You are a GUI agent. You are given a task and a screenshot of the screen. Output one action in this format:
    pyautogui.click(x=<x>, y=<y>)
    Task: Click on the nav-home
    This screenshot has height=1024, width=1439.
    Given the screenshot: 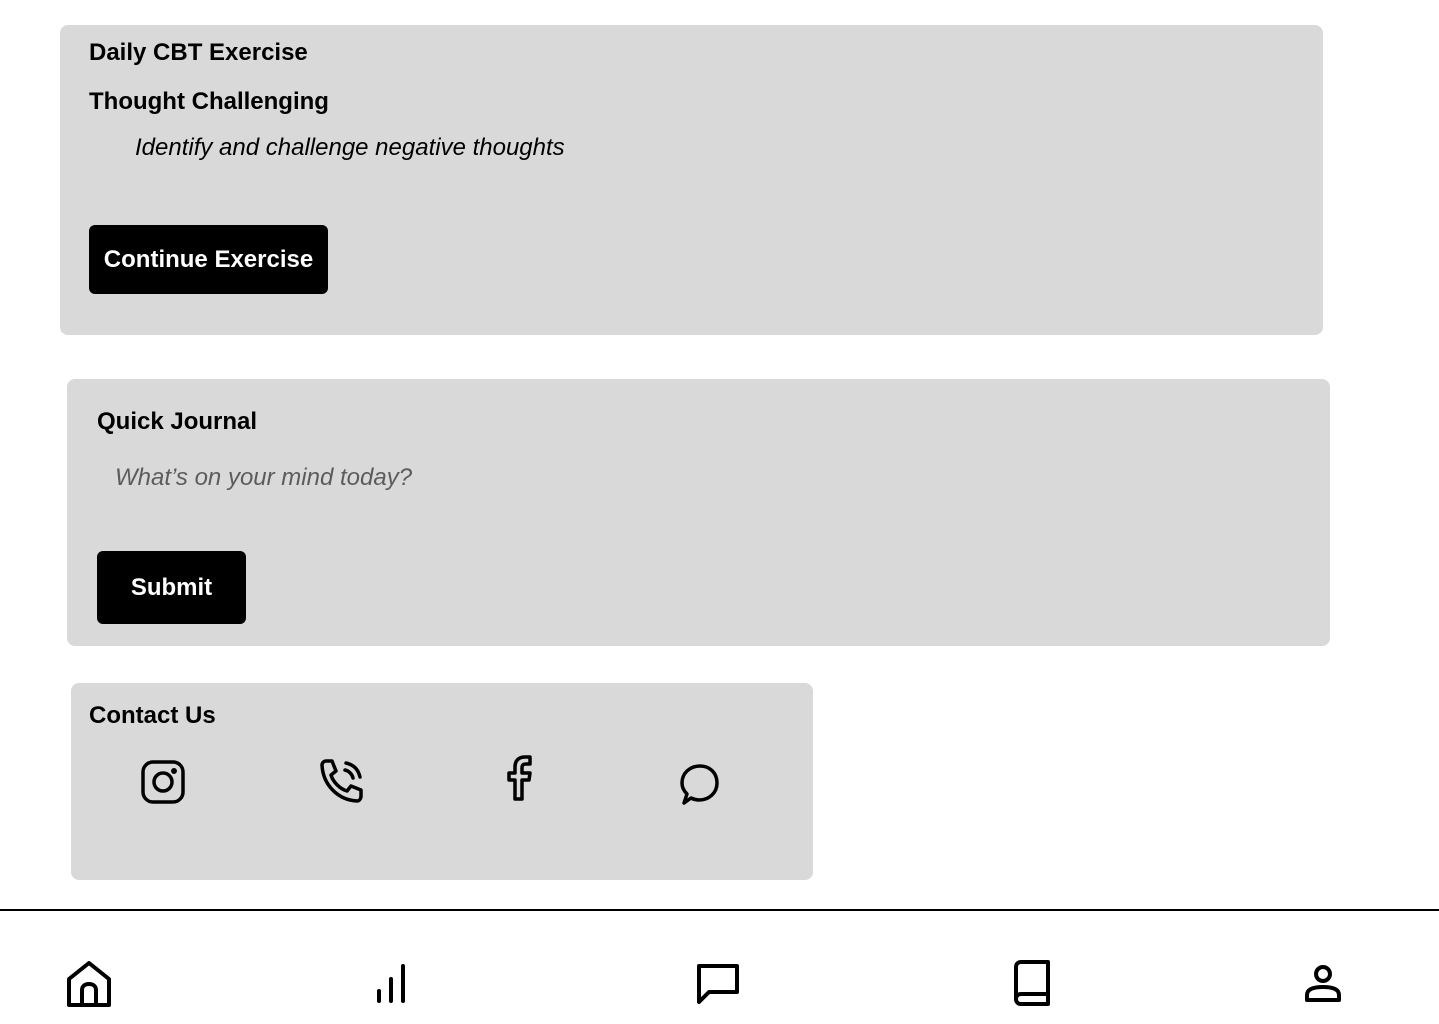 What is the action you would take?
    pyautogui.click(x=89, y=983)
    